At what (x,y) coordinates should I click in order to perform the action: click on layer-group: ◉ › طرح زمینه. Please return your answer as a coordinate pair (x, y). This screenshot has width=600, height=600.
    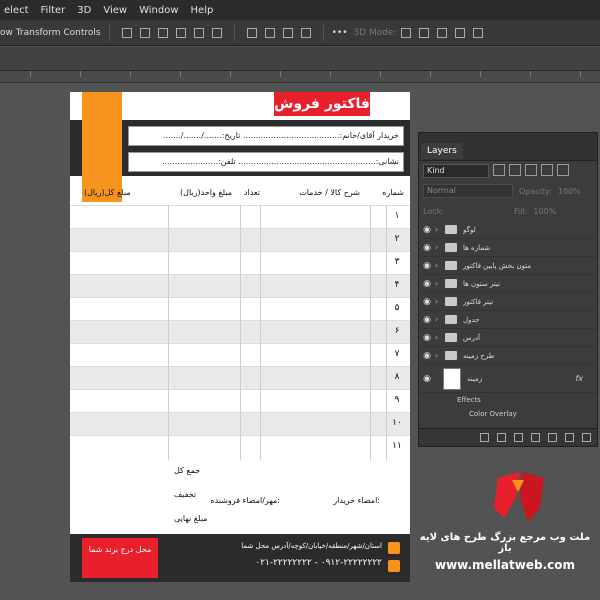
    Looking at the image, I should click on (508, 356).